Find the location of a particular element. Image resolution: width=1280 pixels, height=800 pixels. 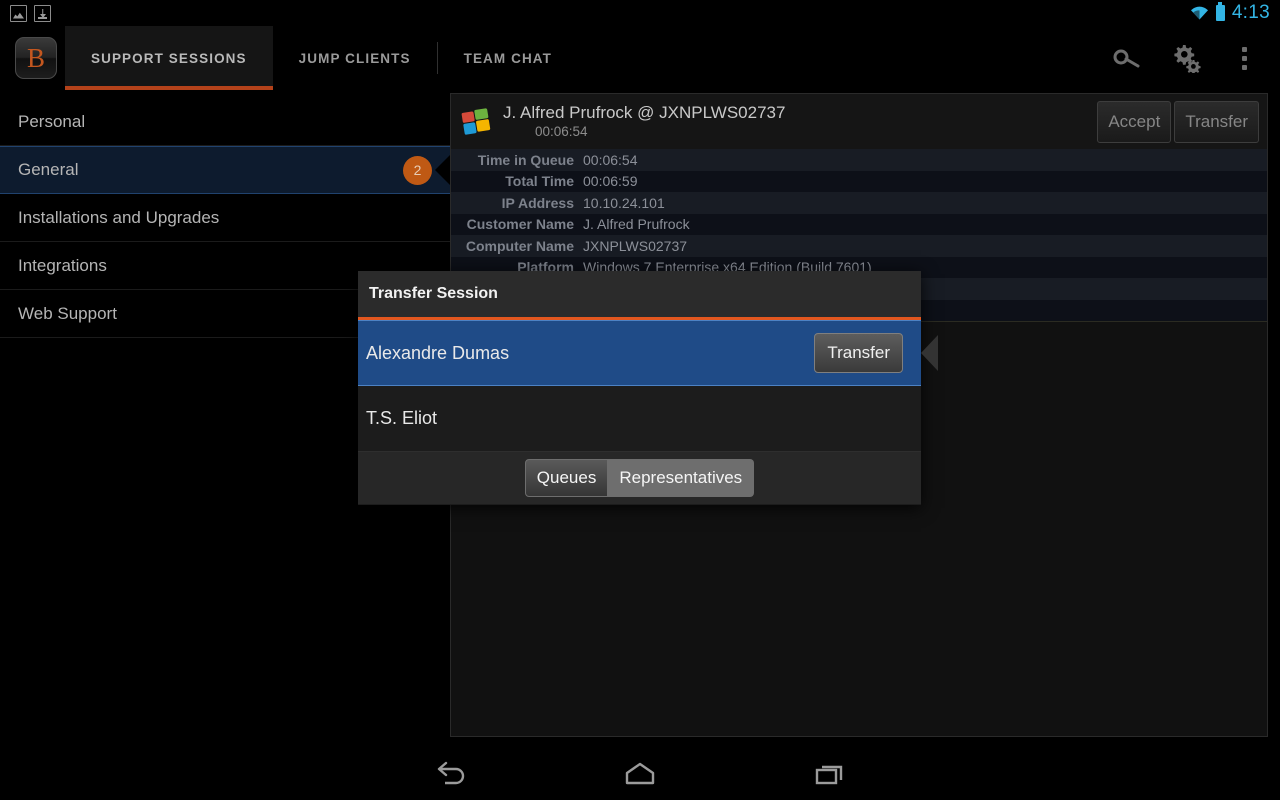

detail-label: Time in Queue is located at coordinates (525, 159).